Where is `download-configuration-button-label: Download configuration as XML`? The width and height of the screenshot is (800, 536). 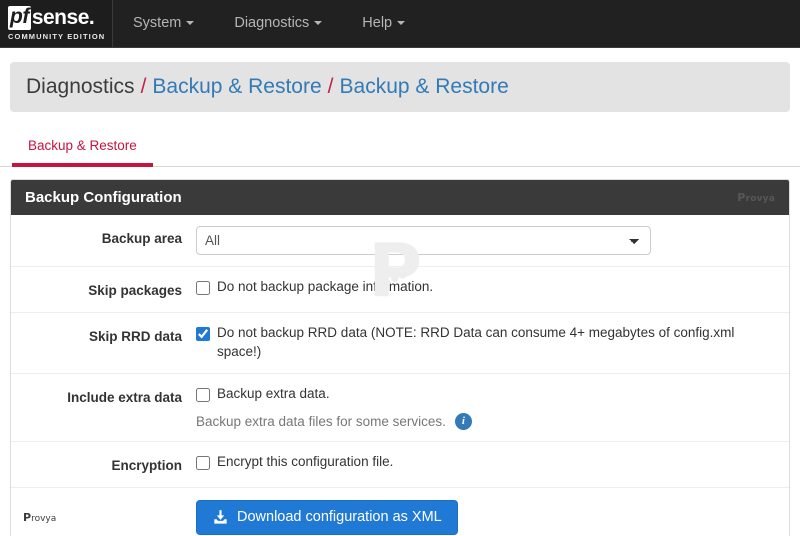
download-configuration-button-label: Download configuration as XML is located at coordinates (339, 517).